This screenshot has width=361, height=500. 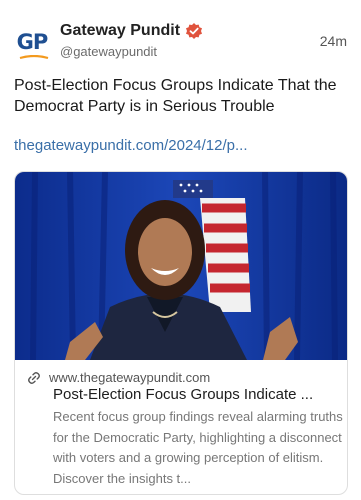 I want to click on verified-badge-icon, so click(x=194, y=31).